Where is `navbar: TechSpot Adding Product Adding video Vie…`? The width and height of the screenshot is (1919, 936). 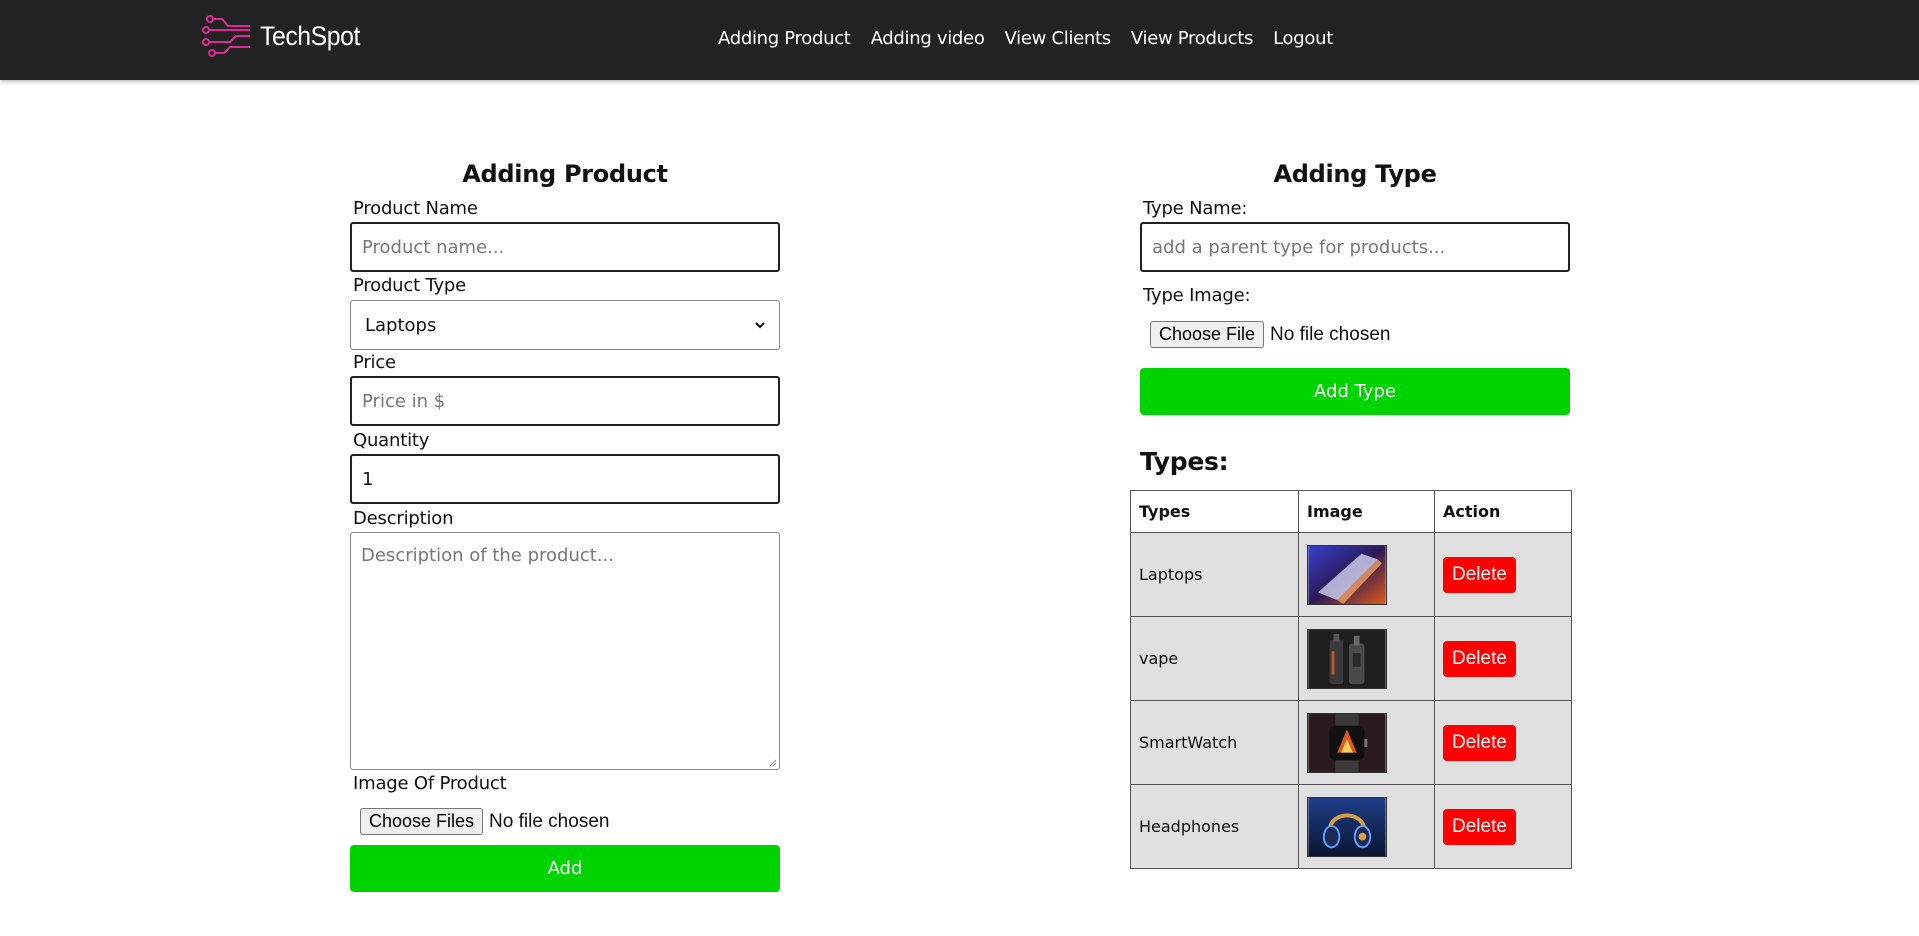 navbar: TechSpot Adding Product Adding video Vie… is located at coordinates (959, 40).